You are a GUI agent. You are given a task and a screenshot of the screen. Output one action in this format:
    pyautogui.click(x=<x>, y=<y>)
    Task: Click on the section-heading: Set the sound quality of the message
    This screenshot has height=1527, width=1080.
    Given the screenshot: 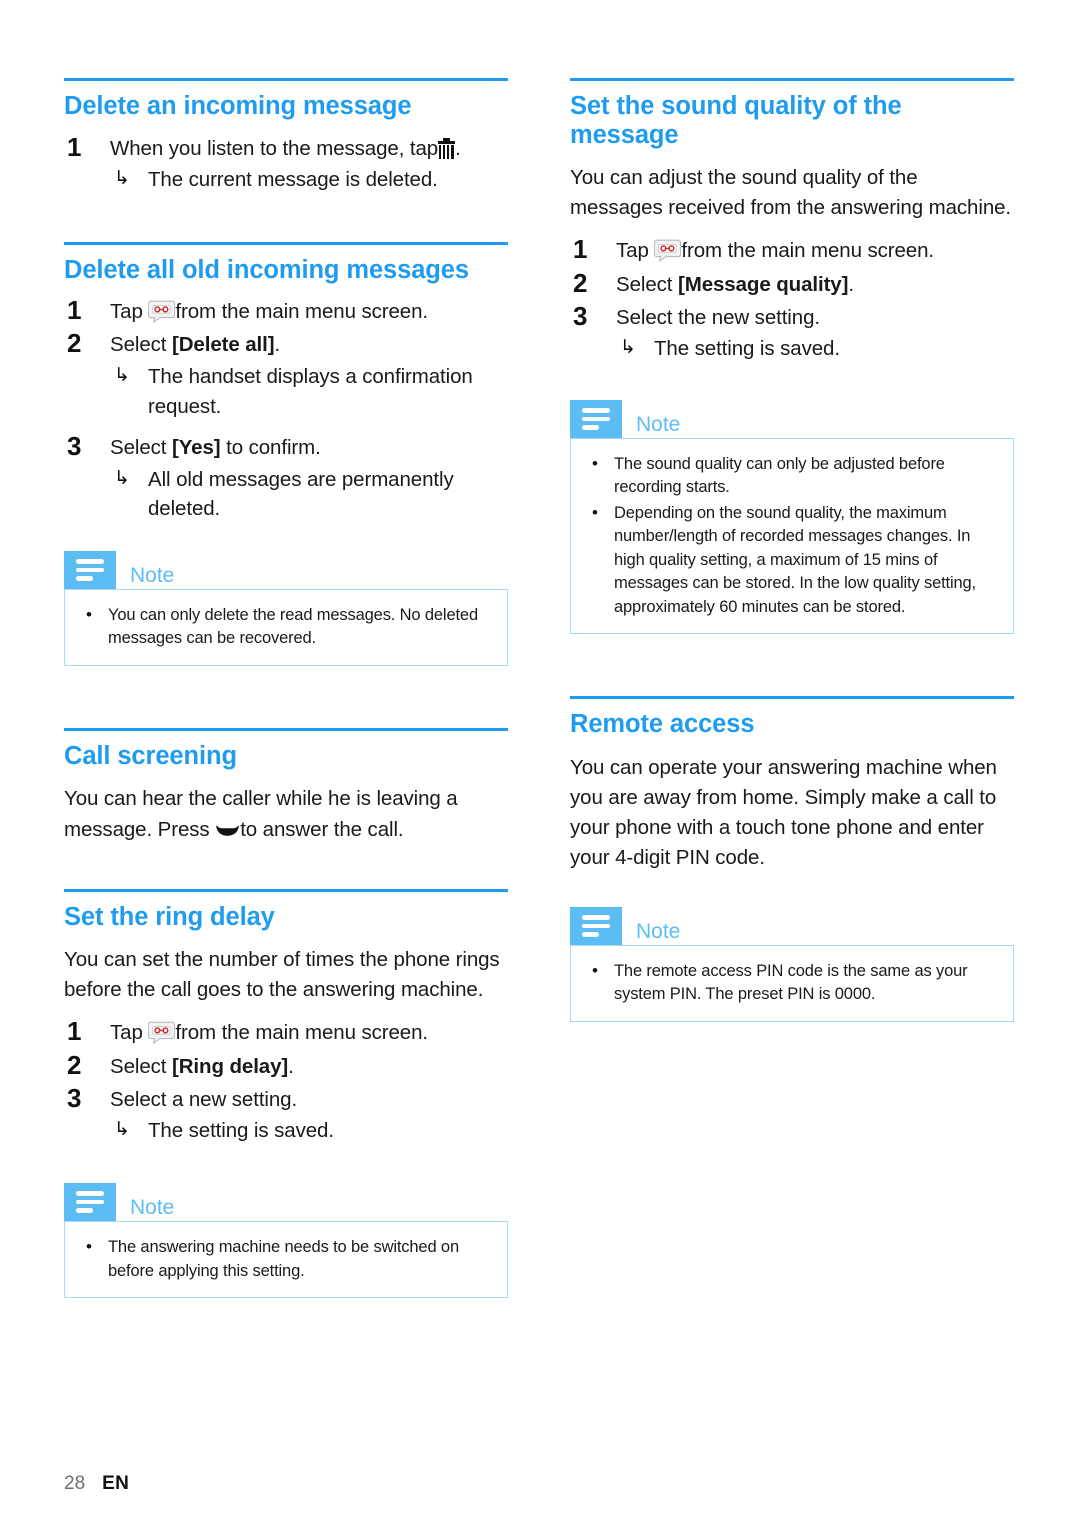 What is the action you would take?
    pyautogui.click(x=736, y=120)
    